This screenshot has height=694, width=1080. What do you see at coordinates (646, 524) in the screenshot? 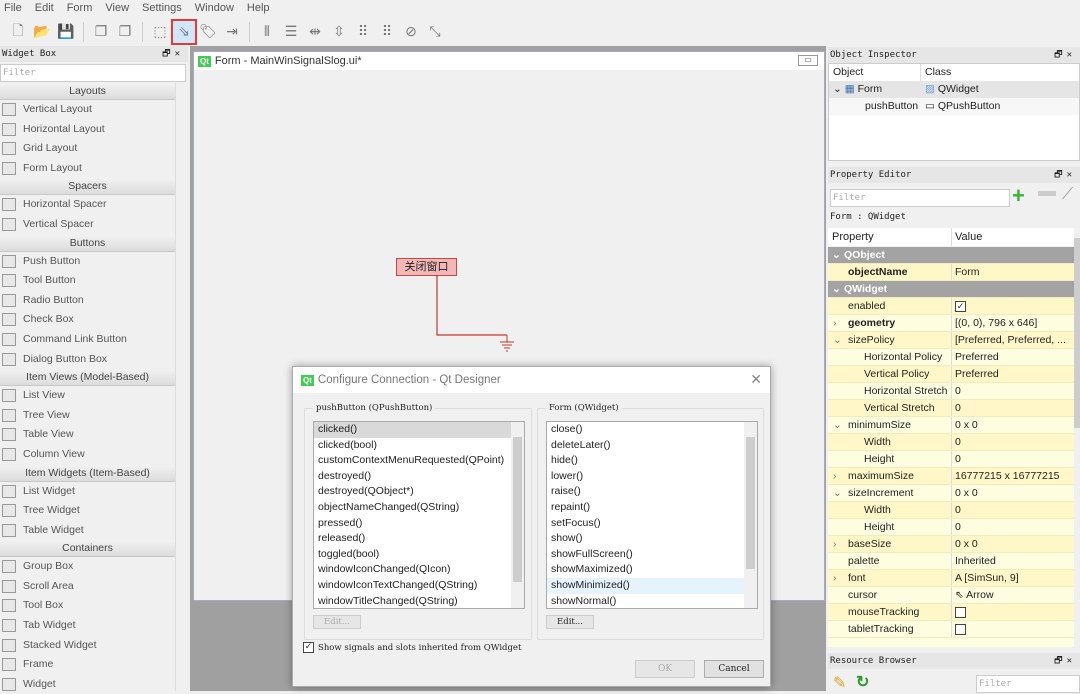
I see `slot-item: setFocus()` at bounding box center [646, 524].